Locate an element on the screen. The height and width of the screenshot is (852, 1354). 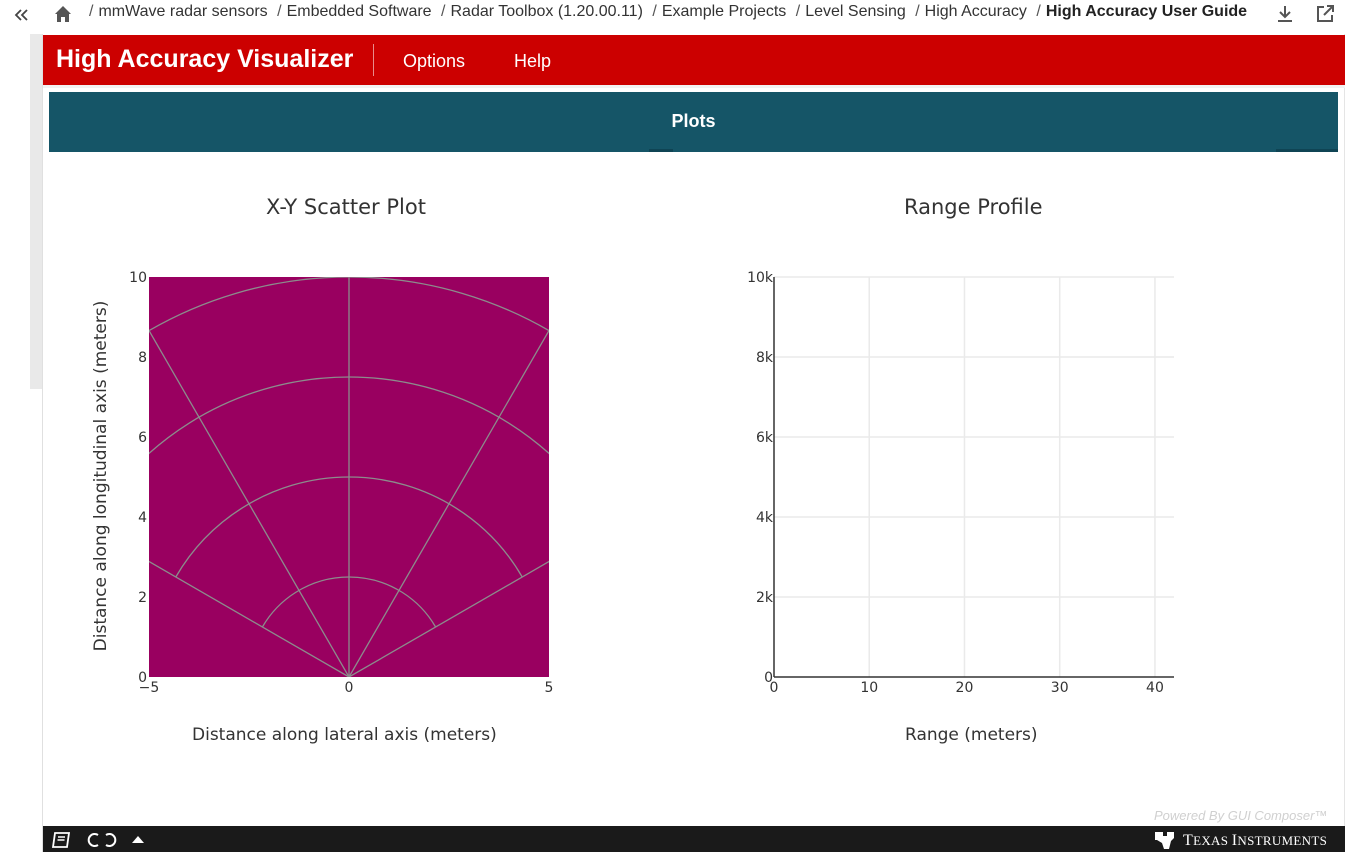
tab-bar: Plots is located at coordinates (693, 122).